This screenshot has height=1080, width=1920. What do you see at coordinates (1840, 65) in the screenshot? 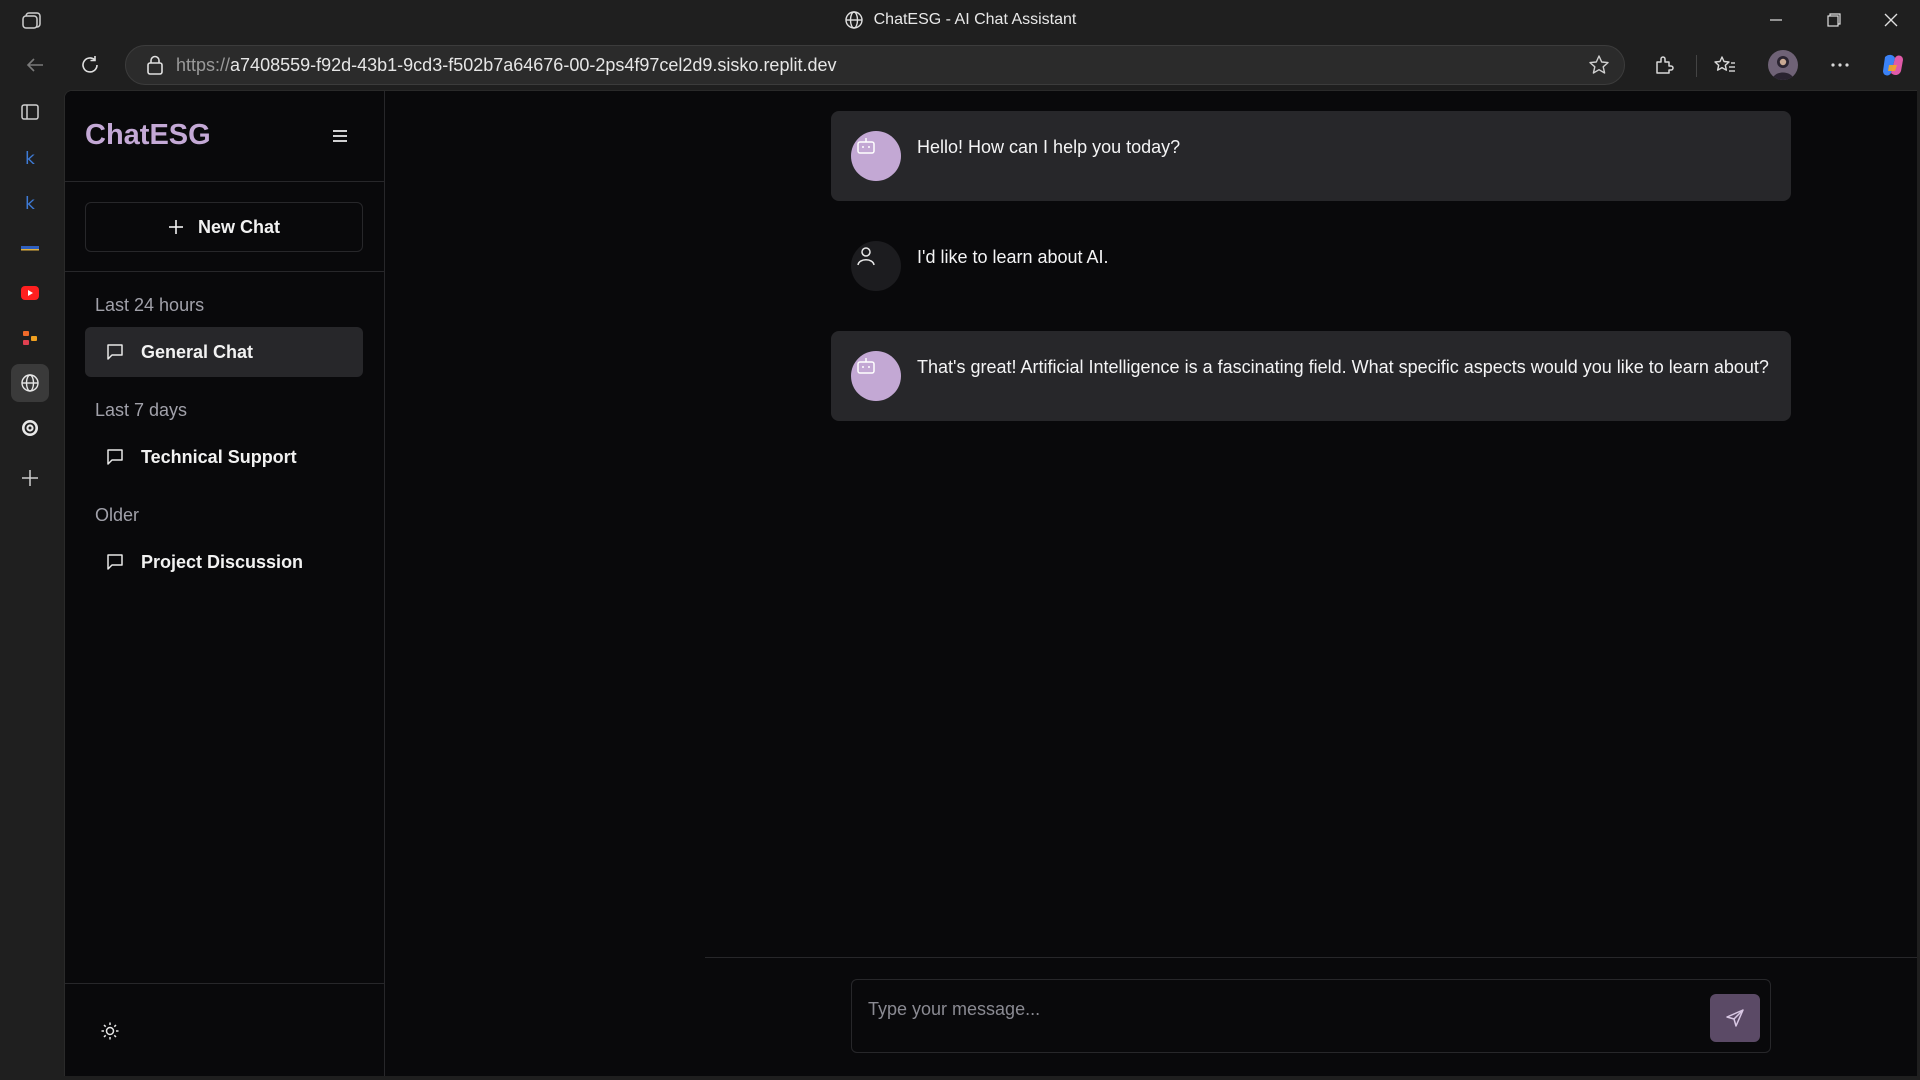
I see `more-options-icon` at bounding box center [1840, 65].